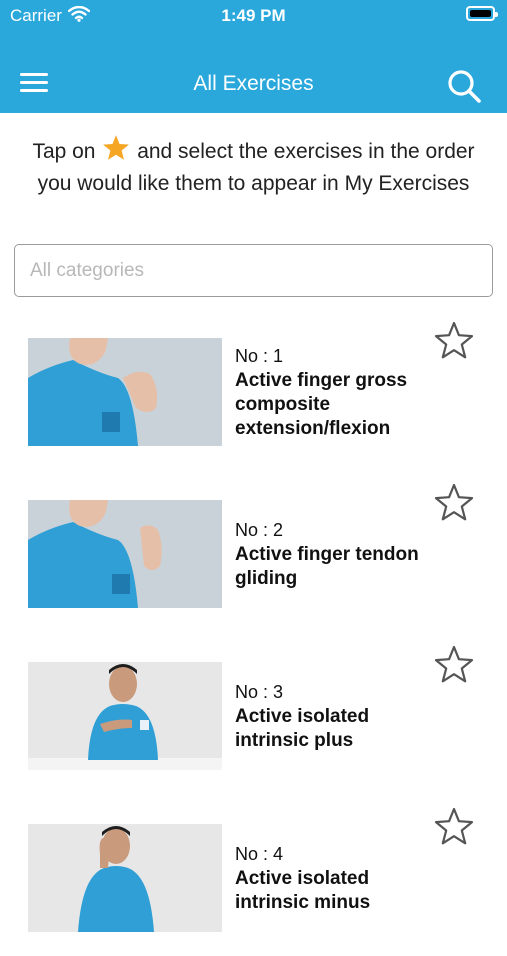 Image resolution: width=507 pixels, height=956 pixels. Describe the element at coordinates (259, 692) in the screenshot. I see `exercise-number: No : 3` at that location.